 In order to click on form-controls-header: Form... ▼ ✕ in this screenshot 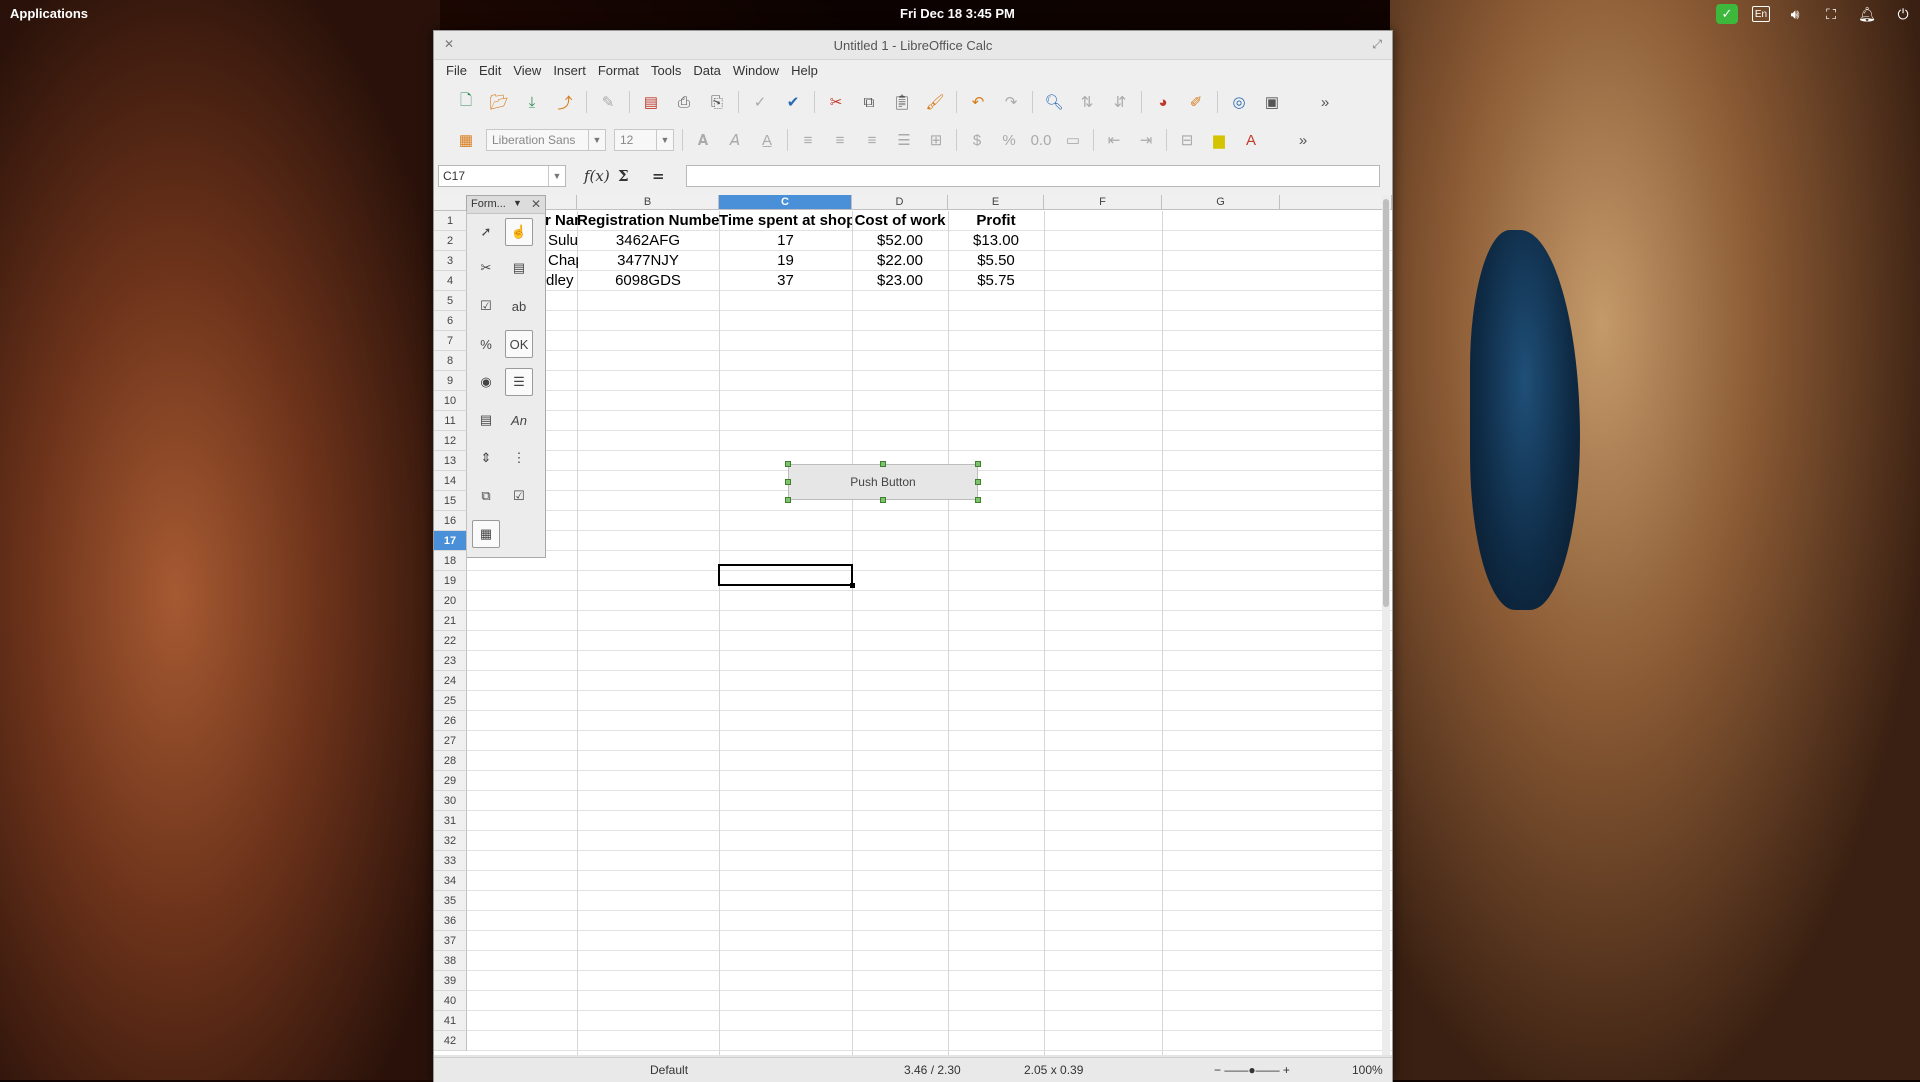, I will do `click(506, 205)`.